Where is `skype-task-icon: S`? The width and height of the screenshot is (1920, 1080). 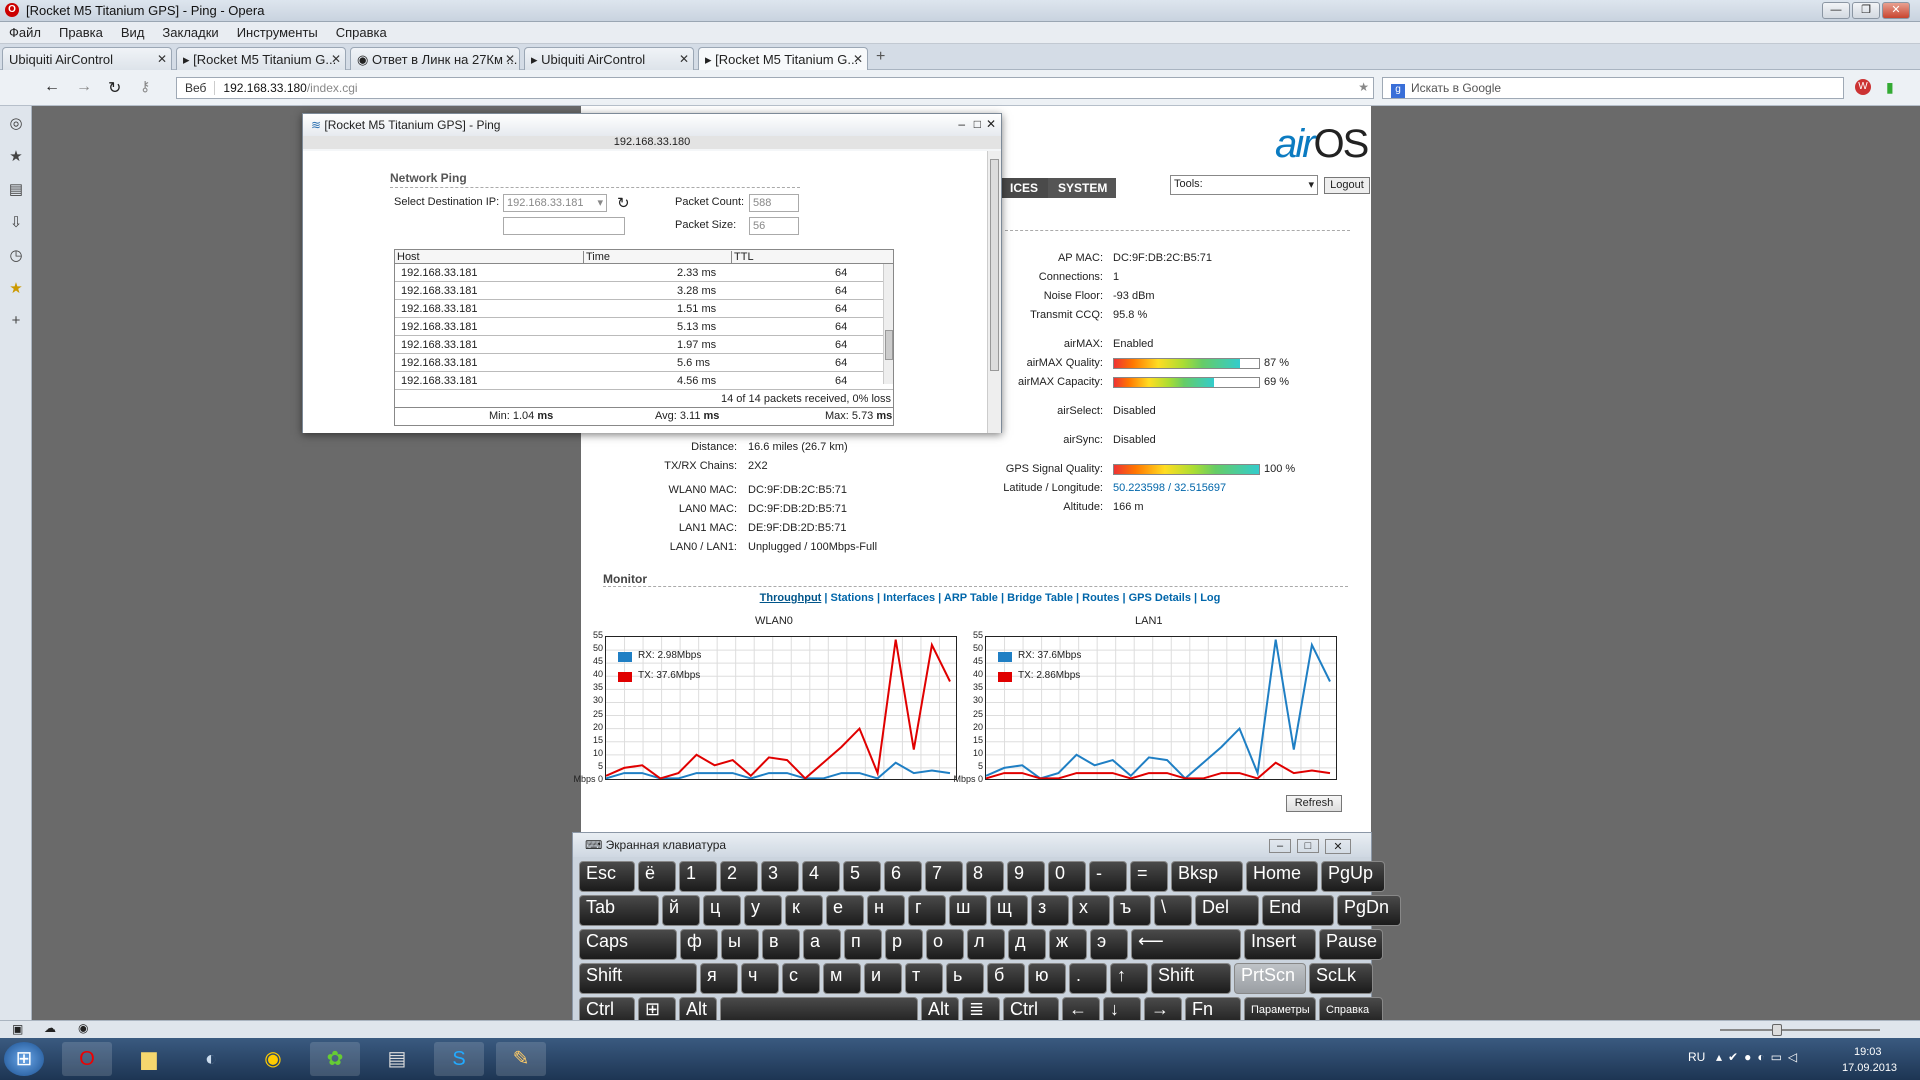
skype-task-icon: S is located at coordinates (459, 1059).